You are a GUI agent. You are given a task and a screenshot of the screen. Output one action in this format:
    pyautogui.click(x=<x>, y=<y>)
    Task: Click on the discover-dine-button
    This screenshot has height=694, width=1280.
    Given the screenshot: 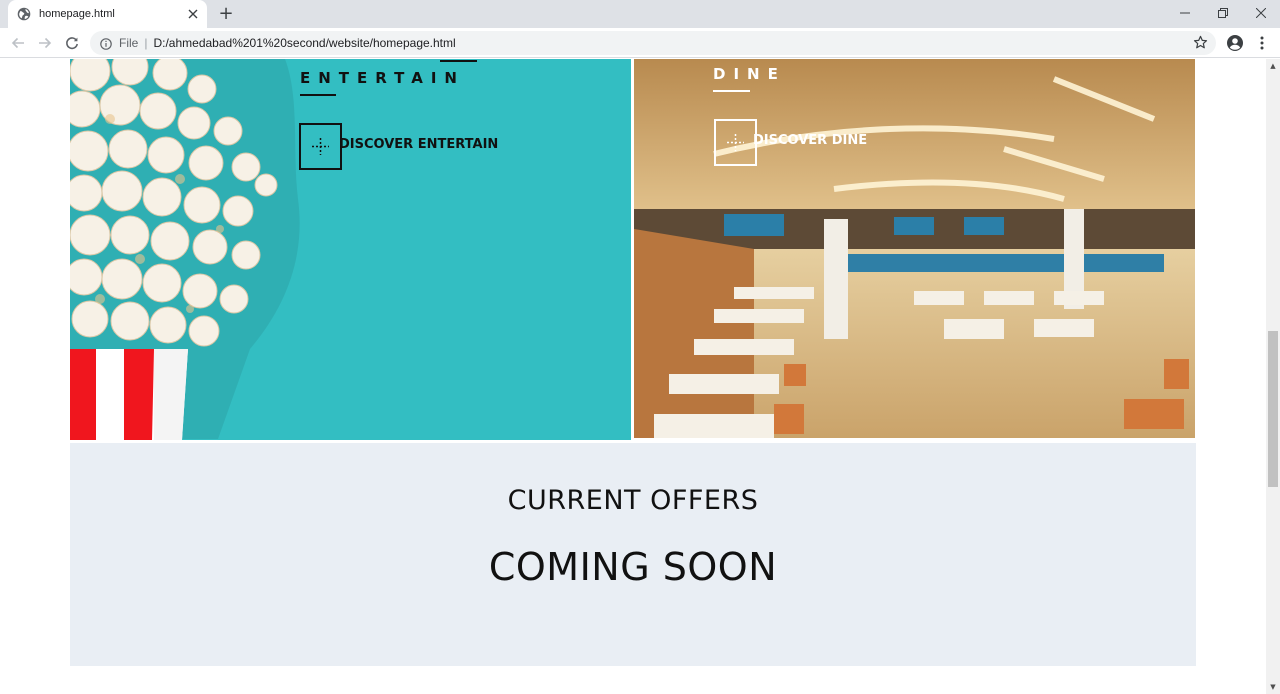 What is the action you would take?
    pyautogui.click(x=735, y=142)
    